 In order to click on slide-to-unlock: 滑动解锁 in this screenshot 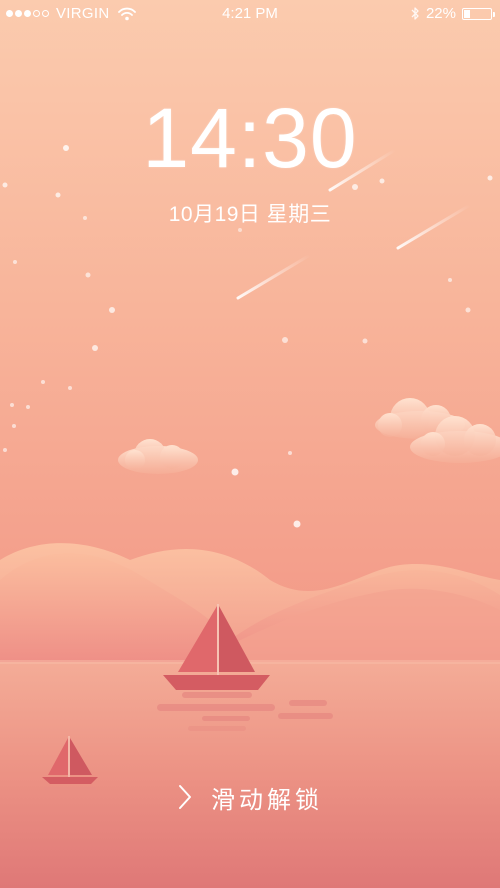, I will do `click(250, 797)`.